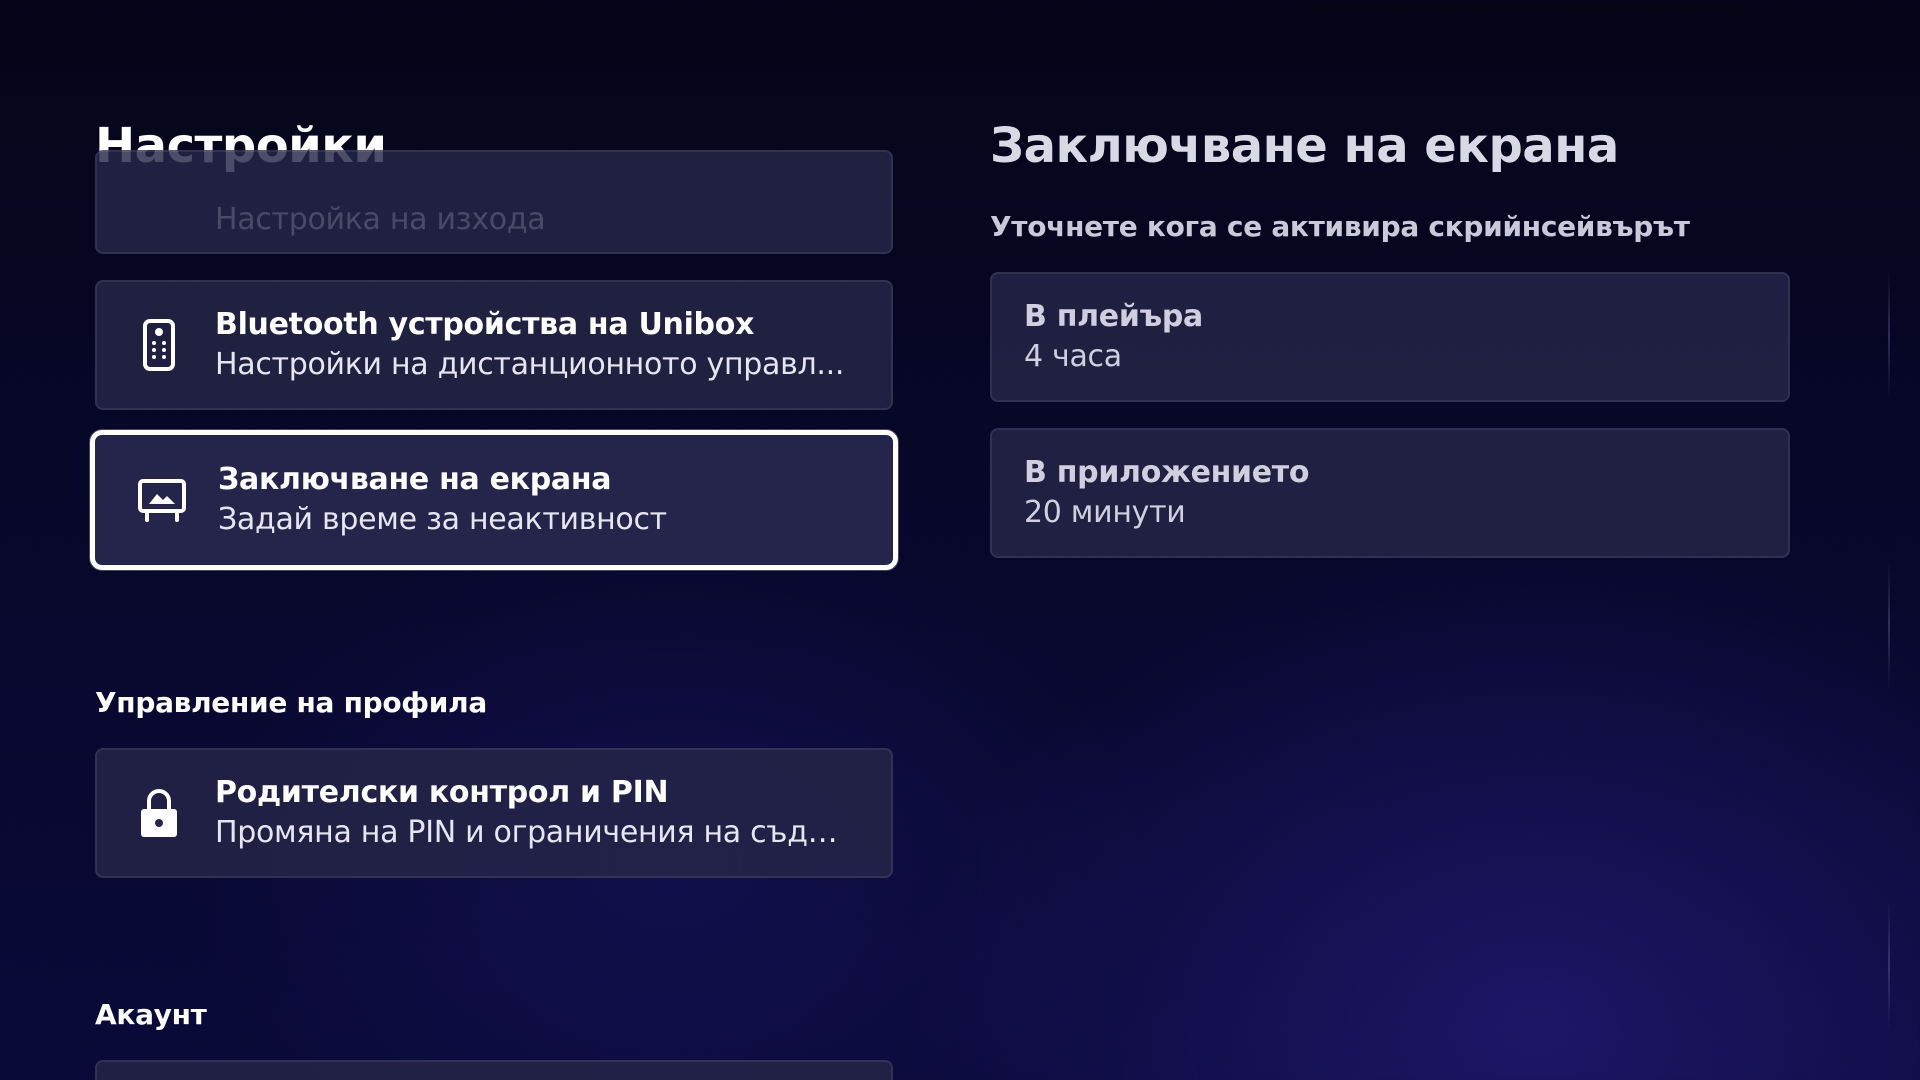 The width and height of the screenshot is (1920, 1080). I want to click on remote-control-icon, so click(159, 345).